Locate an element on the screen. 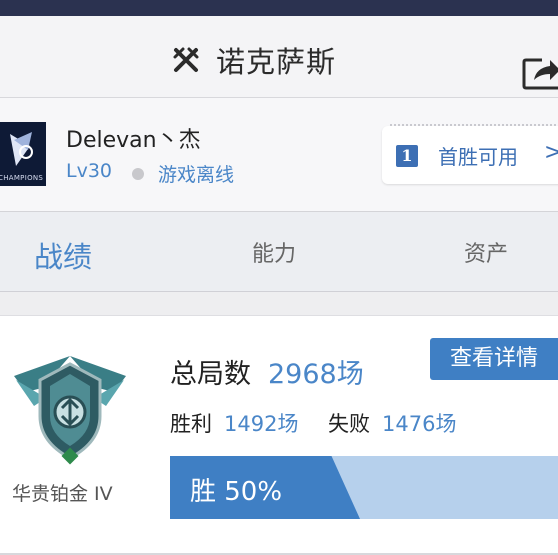 This screenshot has width=558, height=555. tab-bar: 战绩 能力 资产 is located at coordinates (279, 252).